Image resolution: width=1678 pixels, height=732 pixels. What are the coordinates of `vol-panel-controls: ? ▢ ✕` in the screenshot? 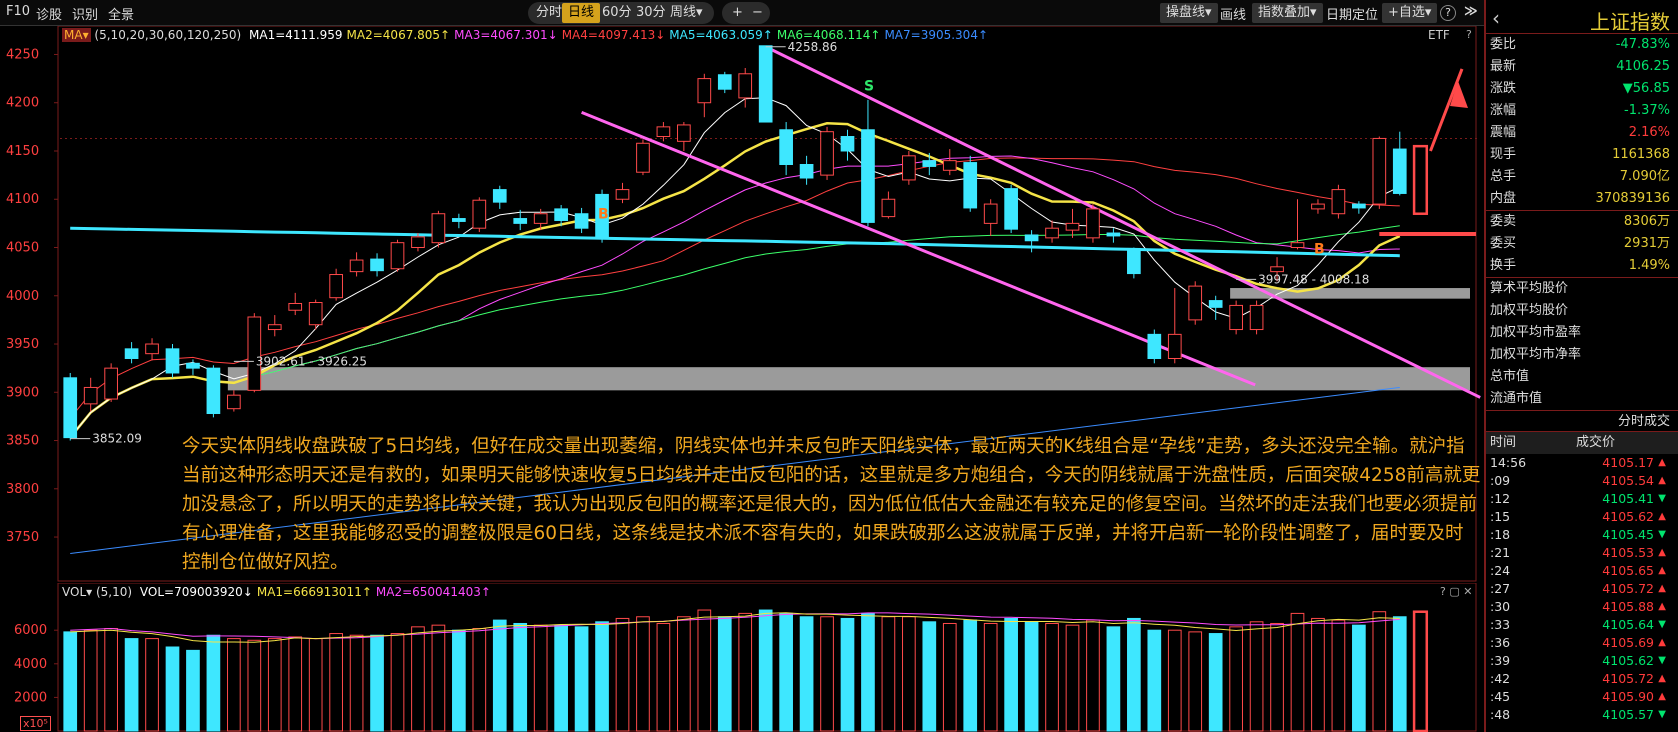 It's located at (1456, 591).